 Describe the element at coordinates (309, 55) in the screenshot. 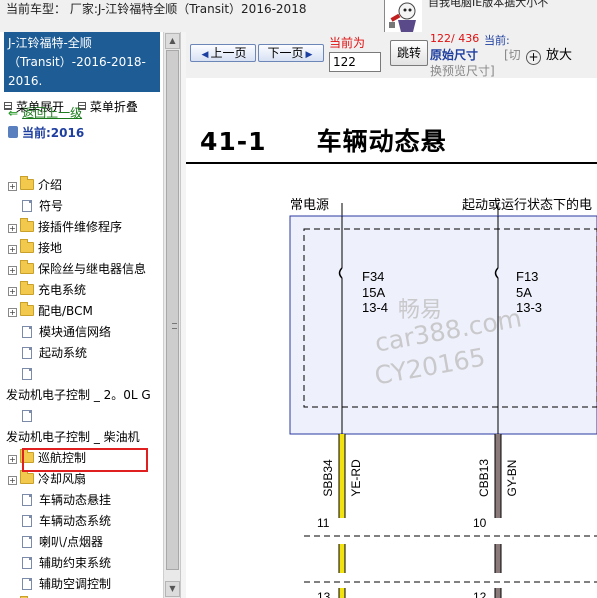

I see `arrow-right-icon: ▶` at that location.